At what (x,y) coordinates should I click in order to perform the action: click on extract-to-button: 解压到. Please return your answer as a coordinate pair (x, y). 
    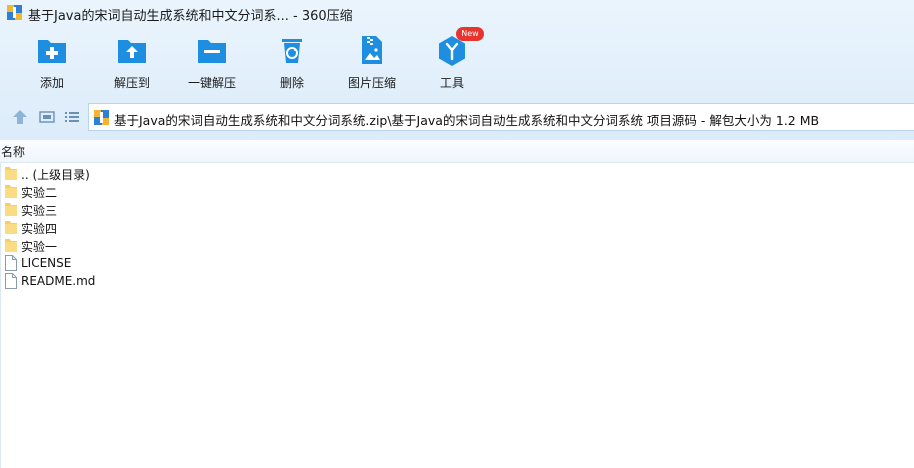
    Looking at the image, I should click on (132, 64).